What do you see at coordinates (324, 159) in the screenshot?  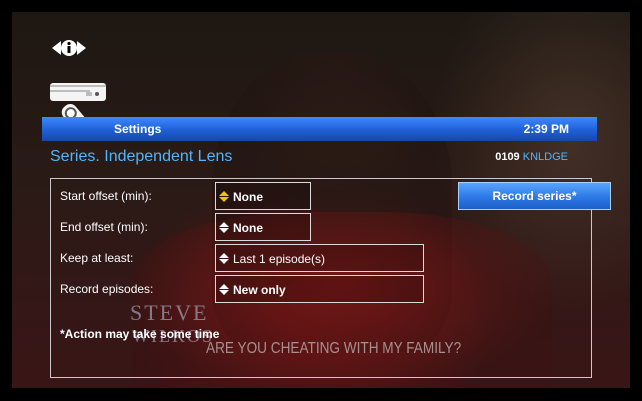 I see `series-info: Series. Independent Lens 0109 KNLDGE` at bounding box center [324, 159].